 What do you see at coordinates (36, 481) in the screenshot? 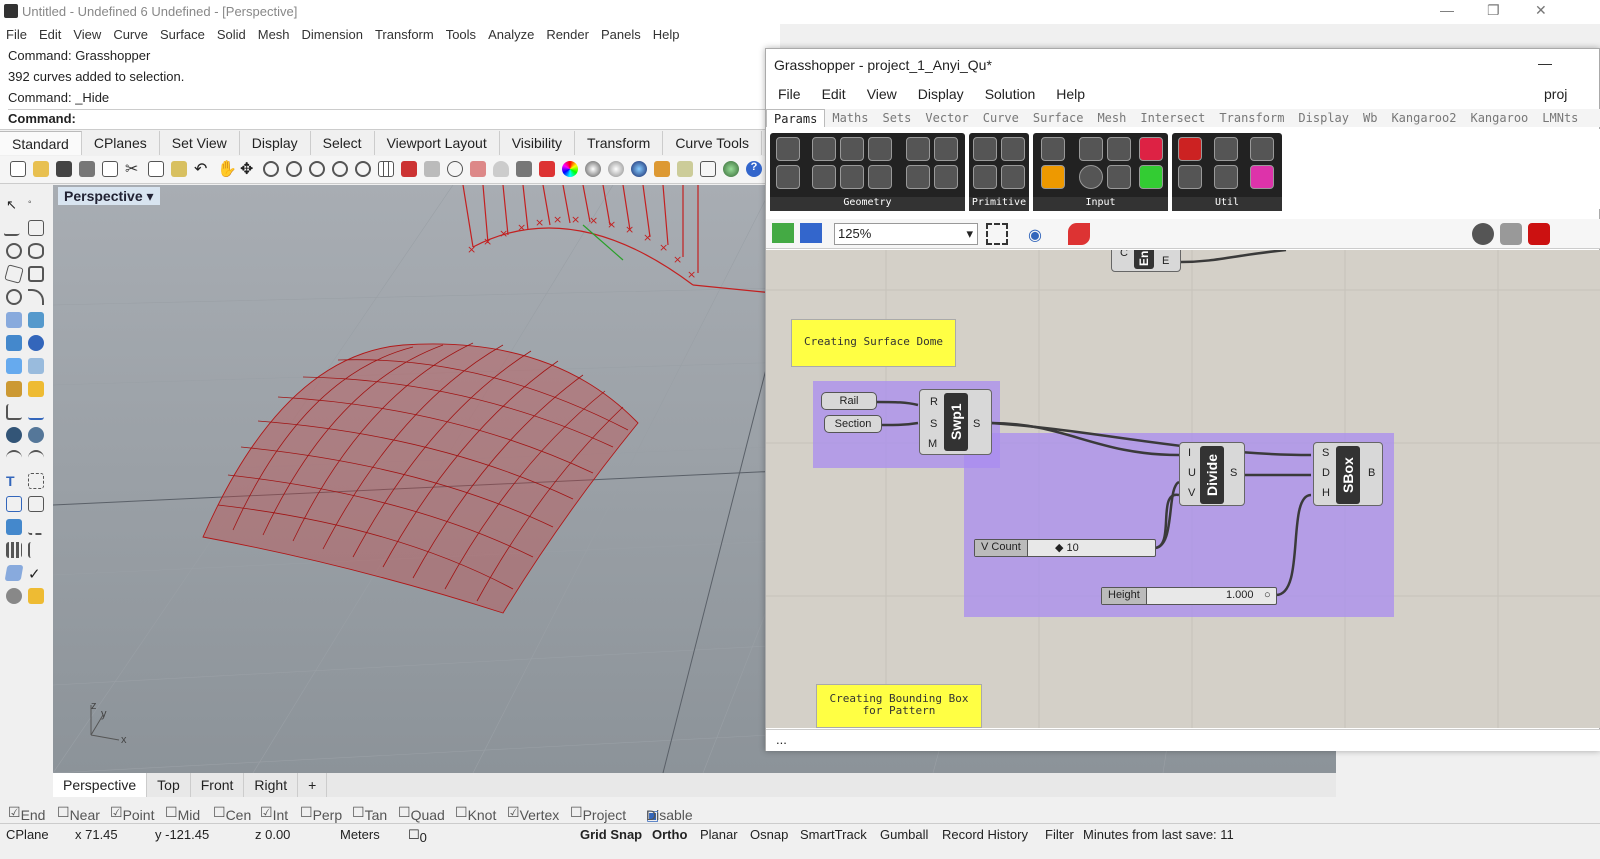
I see `hatch-icon` at bounding box center [36, 481].